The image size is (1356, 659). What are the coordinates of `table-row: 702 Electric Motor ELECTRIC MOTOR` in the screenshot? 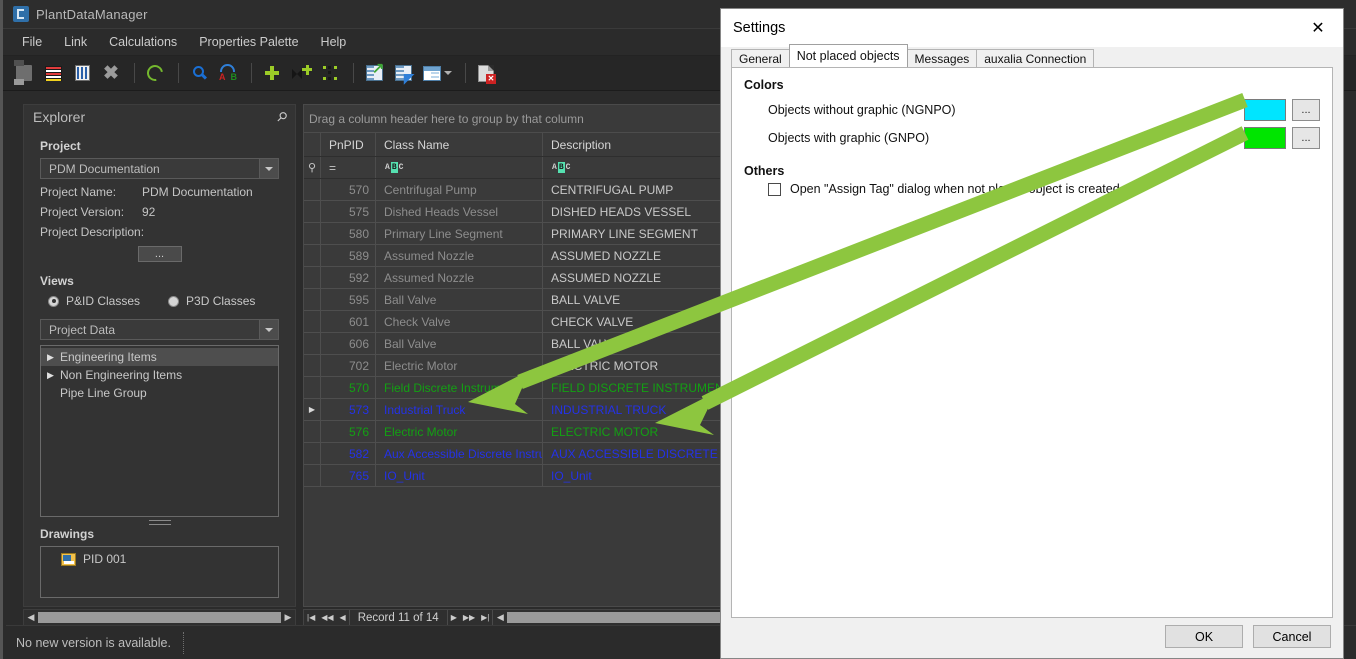 It's located at (514, 366).